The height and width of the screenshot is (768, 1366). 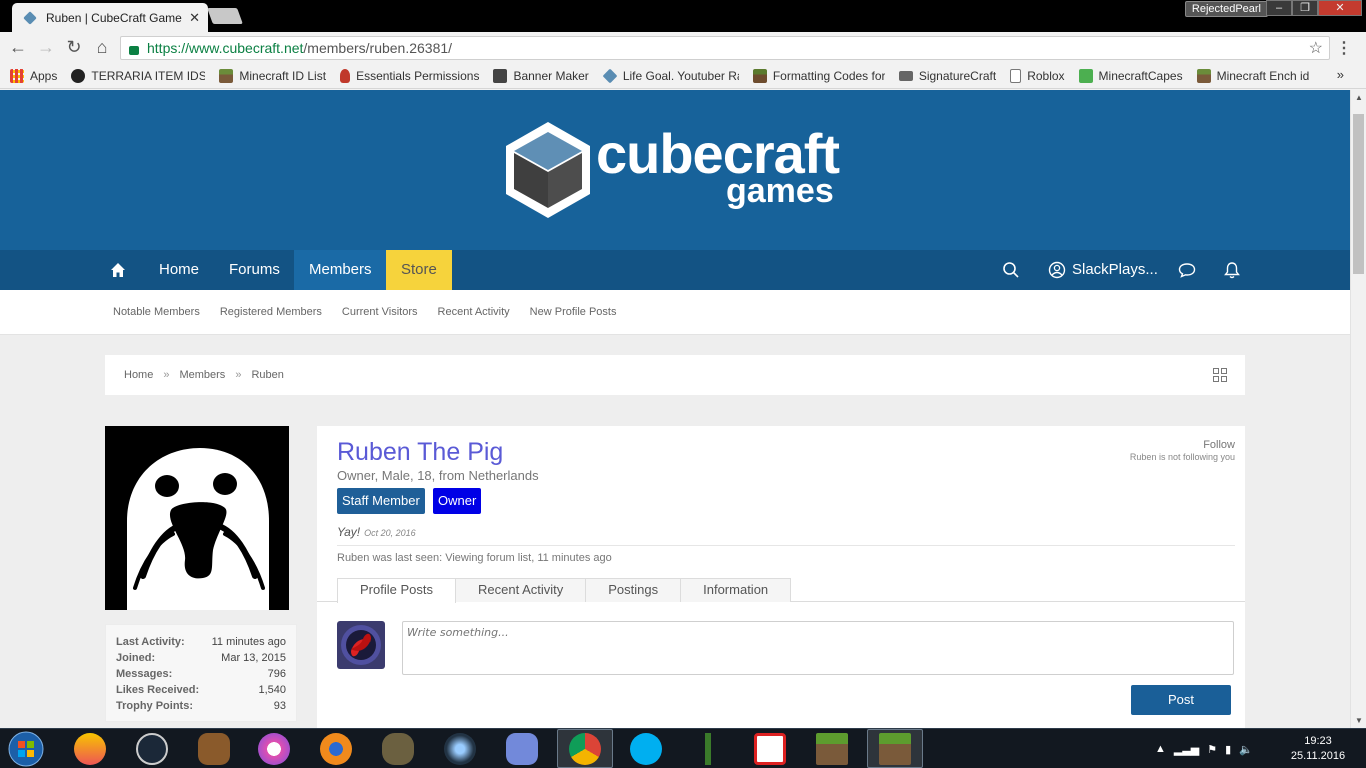 I want to click on profile-description: Owner, Male, 18, from Netherlands, so click(x=438, y=475).